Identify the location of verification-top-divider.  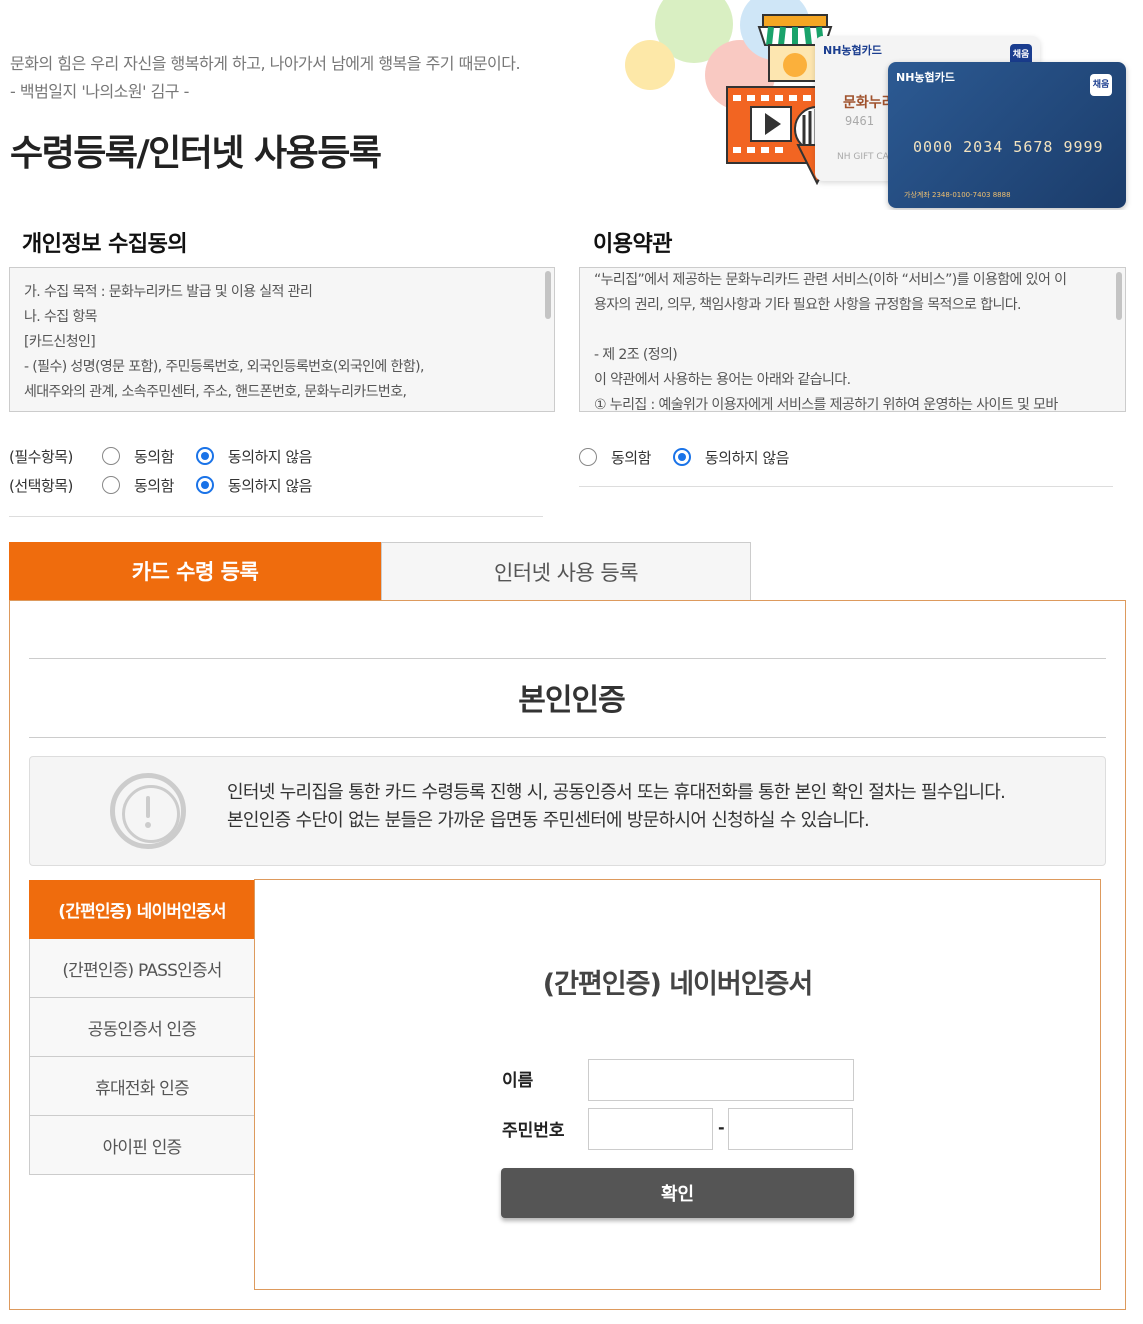
(567, 658).